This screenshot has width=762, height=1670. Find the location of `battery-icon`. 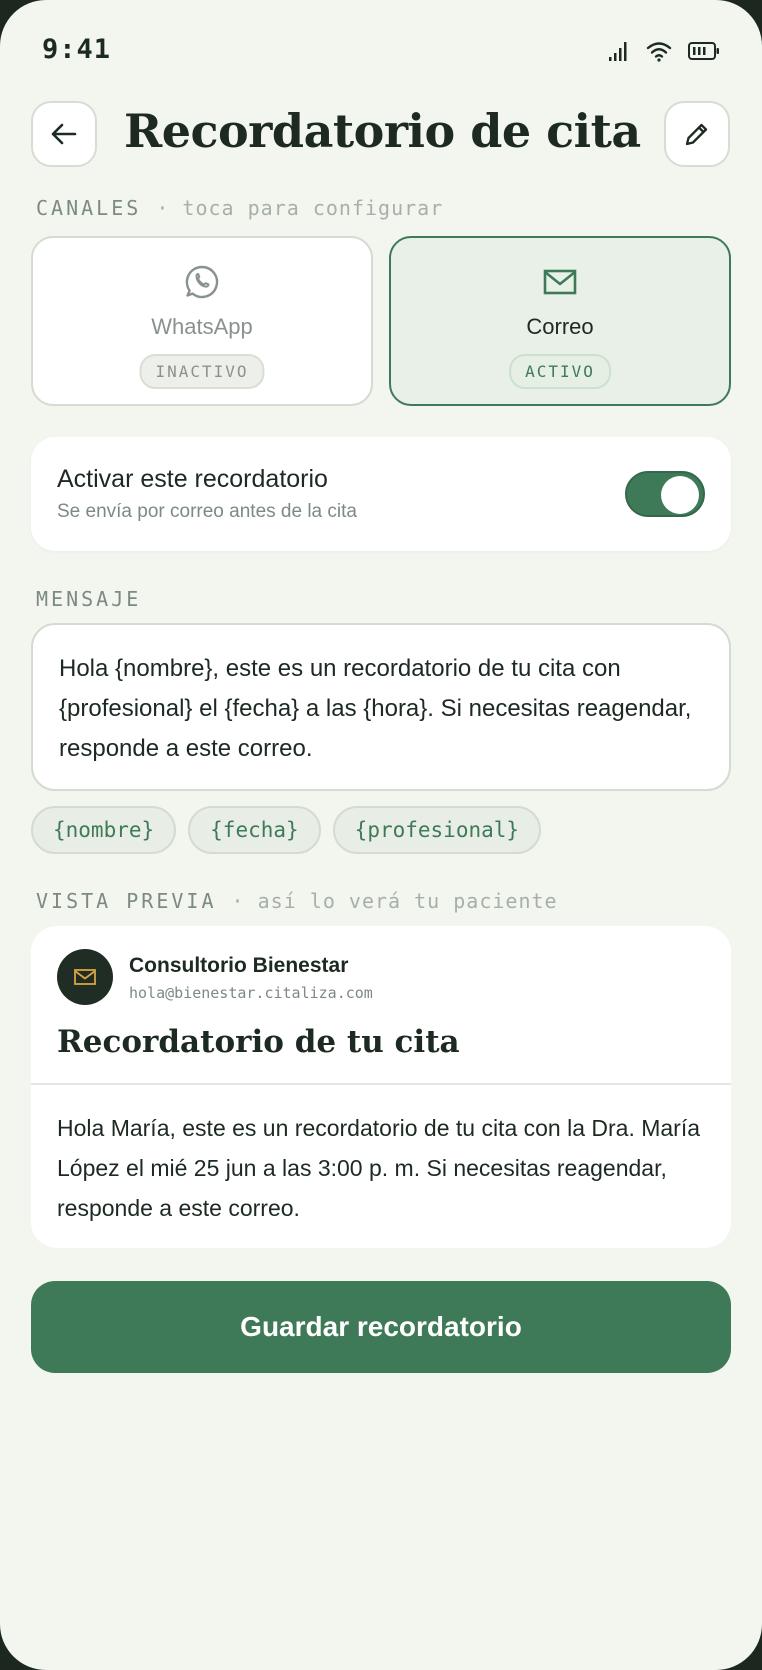

battery-icon is located at coordinates (704, 53).